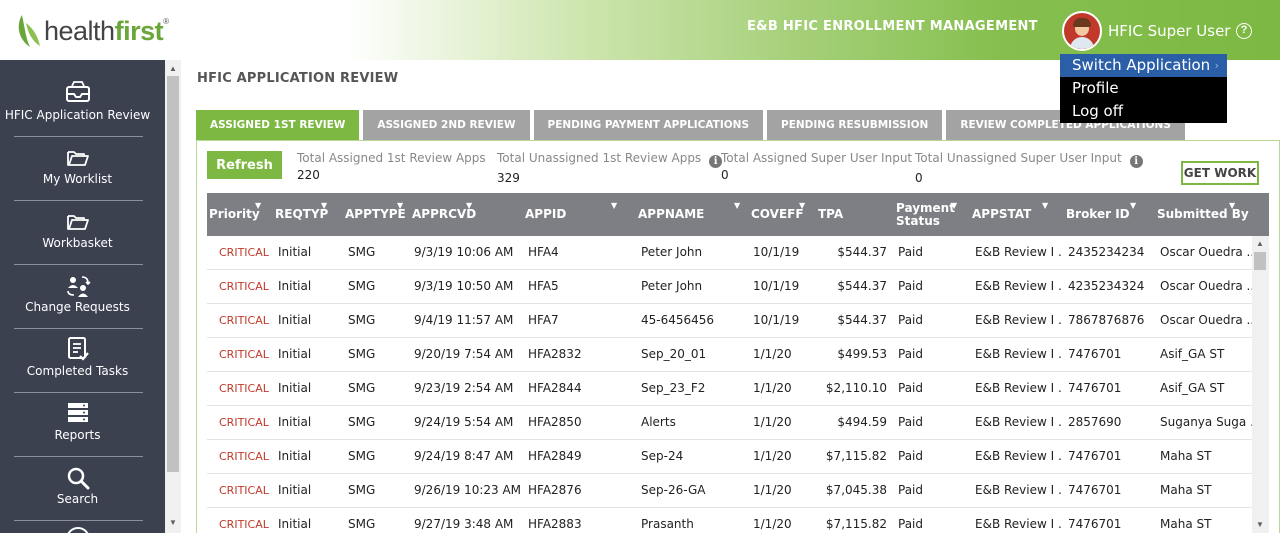 The image size is (1280, 533). I want to click on sidebar-label: Search, so click(77, 499).